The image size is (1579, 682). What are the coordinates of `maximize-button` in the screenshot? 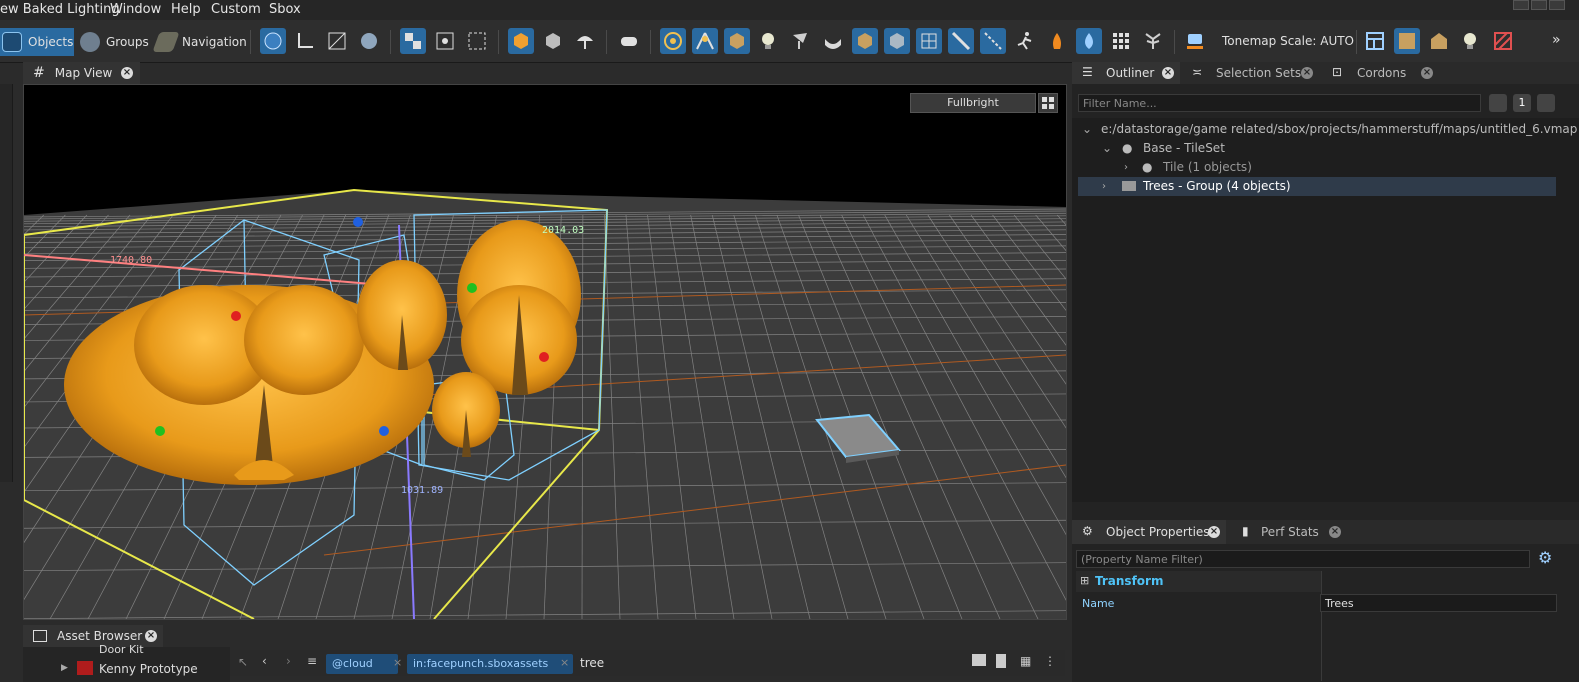 It's located at (1539, 5).